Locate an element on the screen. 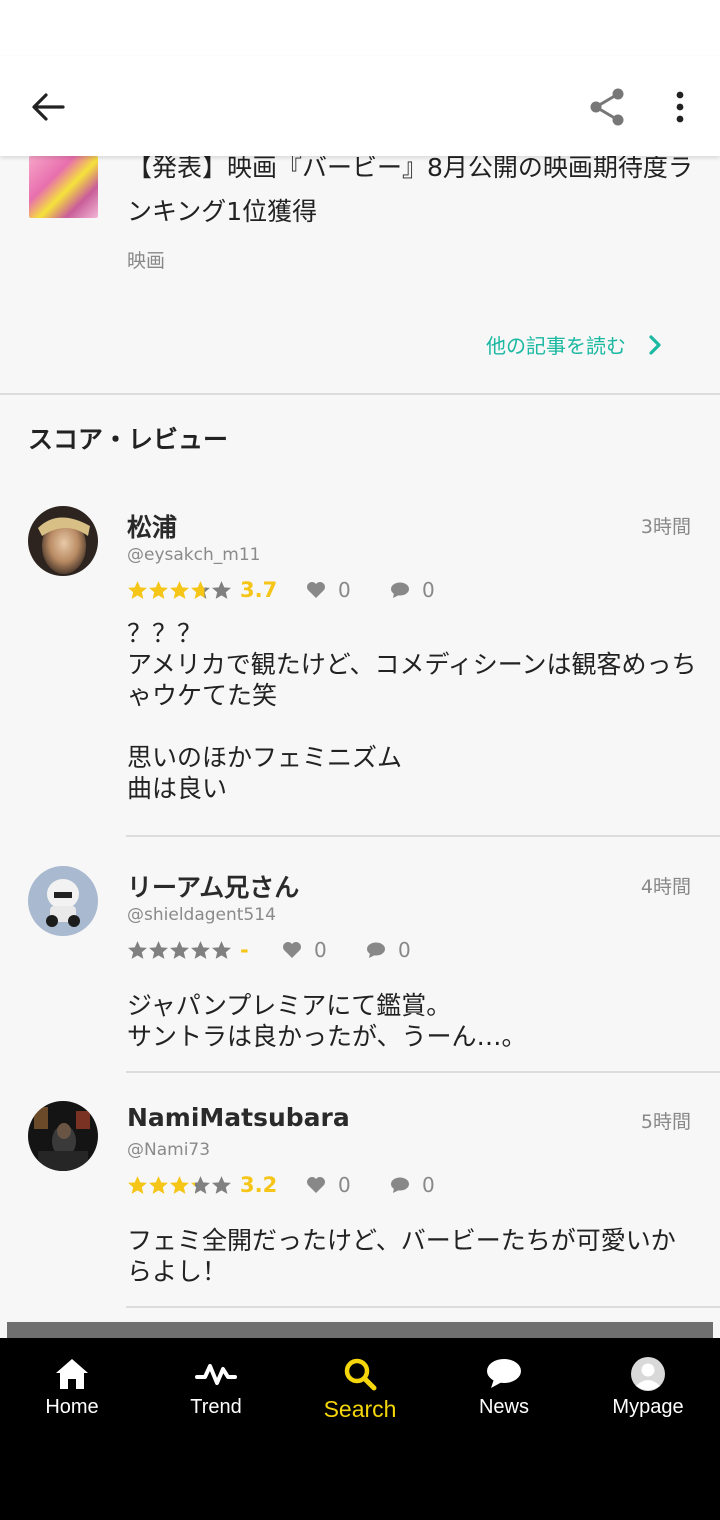  nav-label: Mypage is located at coordinates (648, 1407).